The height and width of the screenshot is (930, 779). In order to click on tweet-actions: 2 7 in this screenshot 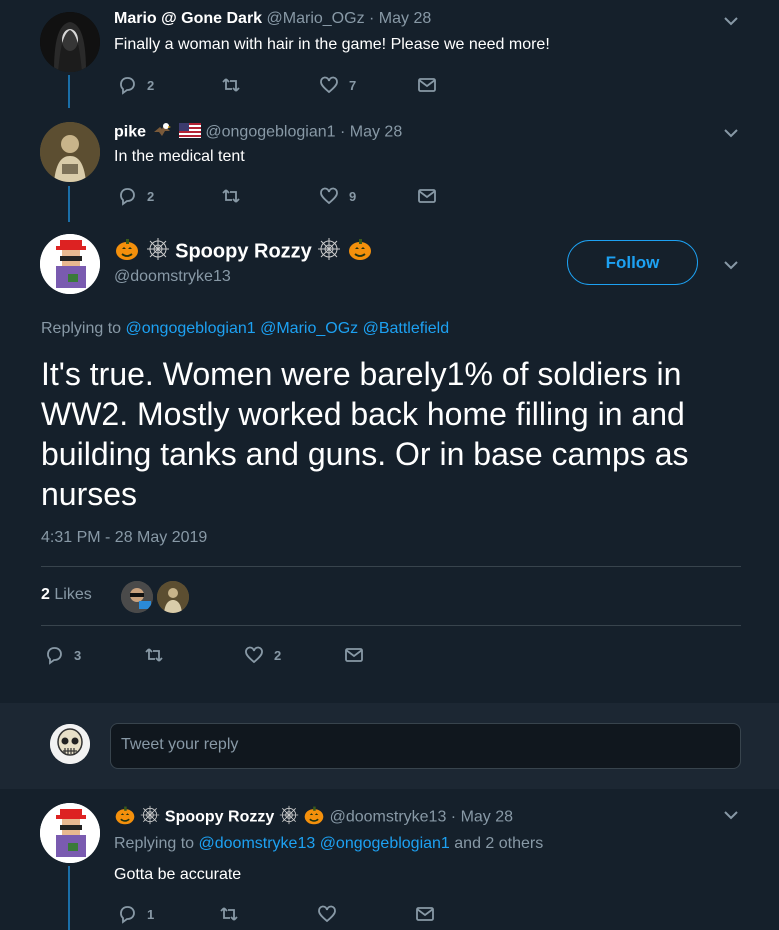, I will do `click(277, 85)`.